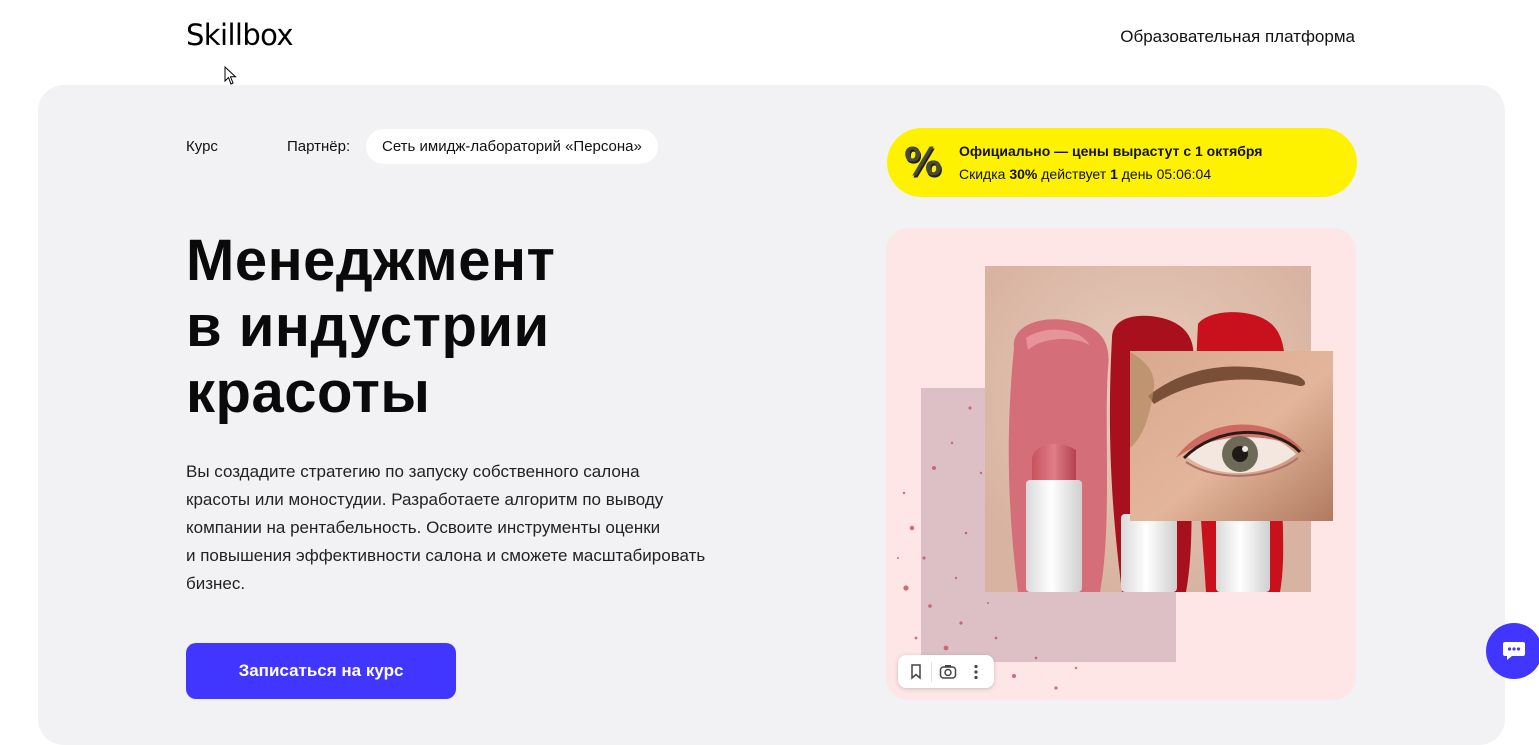 The image size is (1539, 745). I want to click on promo-discount-value: 30%, so click(1023, 174).